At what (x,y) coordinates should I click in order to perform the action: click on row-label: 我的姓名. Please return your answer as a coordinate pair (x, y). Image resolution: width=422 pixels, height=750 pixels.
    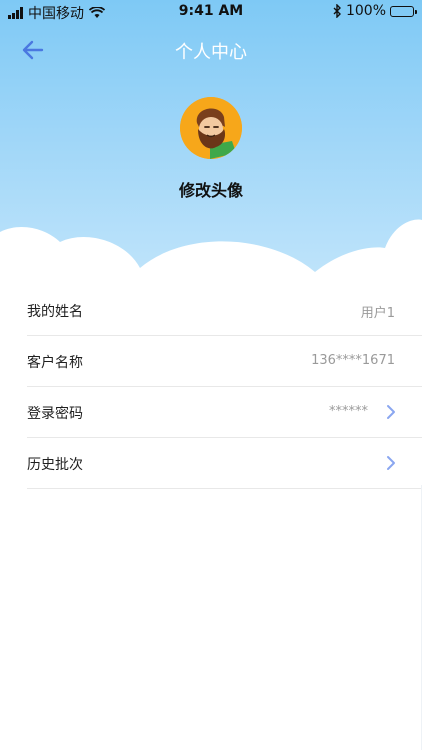
    Looking at the image, I should click on (55, 312).